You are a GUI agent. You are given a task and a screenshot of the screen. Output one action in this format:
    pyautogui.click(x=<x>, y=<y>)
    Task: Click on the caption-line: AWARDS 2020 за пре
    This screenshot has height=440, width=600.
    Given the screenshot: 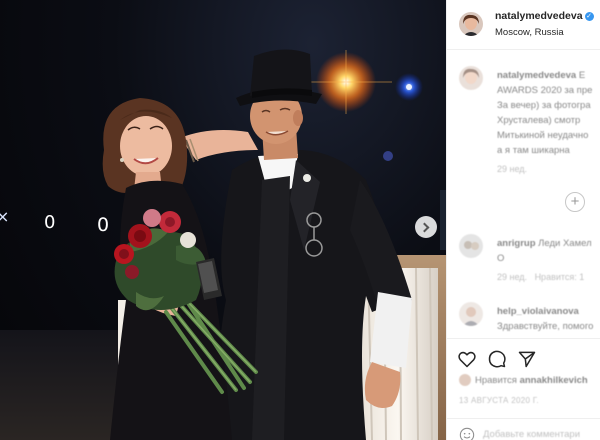 What is the action you would take?
    pyautogui.click(x=545, y=90)
    